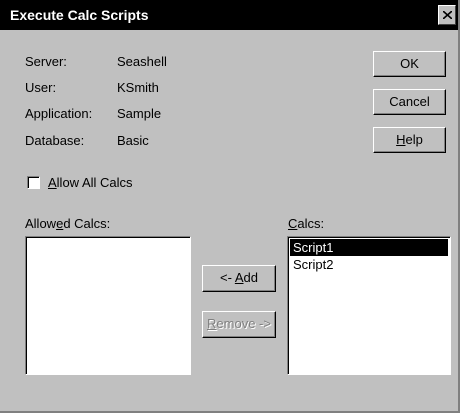 This screenshot has height=413, width=460. Describe the element at coordinates (250, 277) in the screenshot. I see `add-label-rest: dd` at that location.